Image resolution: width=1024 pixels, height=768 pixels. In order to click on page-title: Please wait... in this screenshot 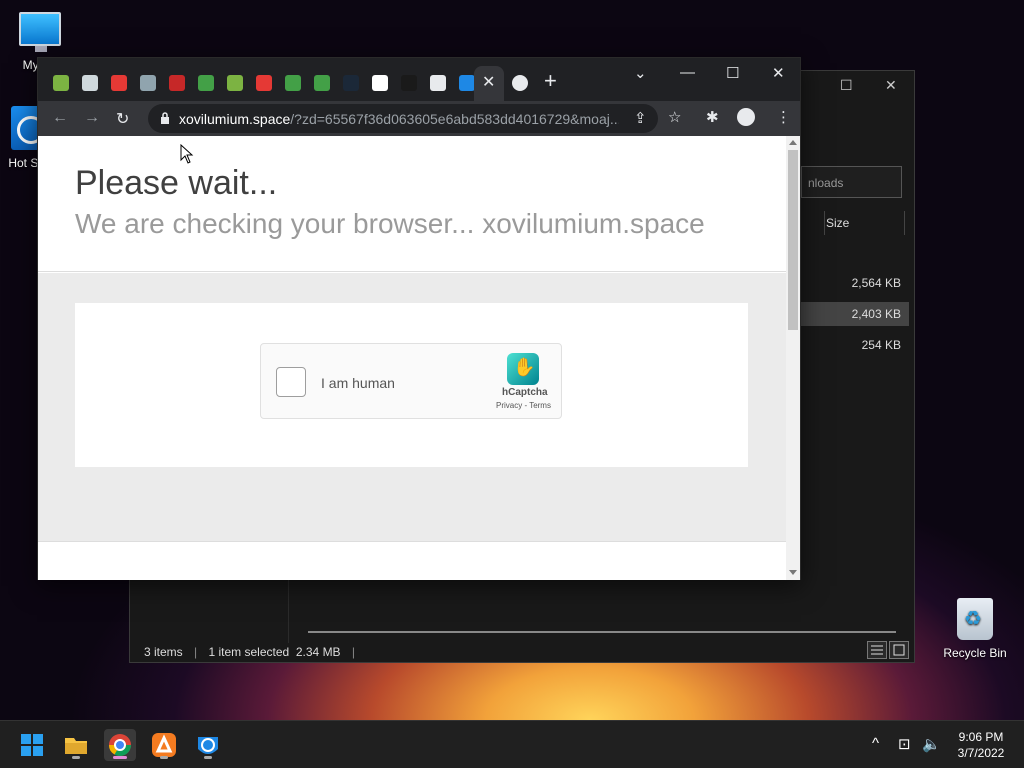, I will do `click(176, 183)`.